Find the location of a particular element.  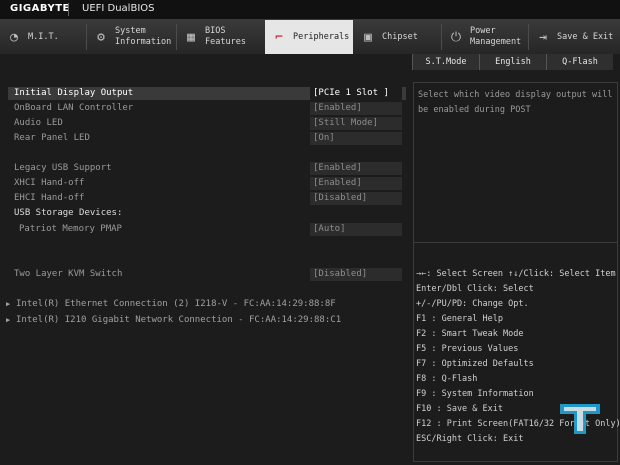

tab-bios-features-line2: Features is located at coordinates (225, 42).